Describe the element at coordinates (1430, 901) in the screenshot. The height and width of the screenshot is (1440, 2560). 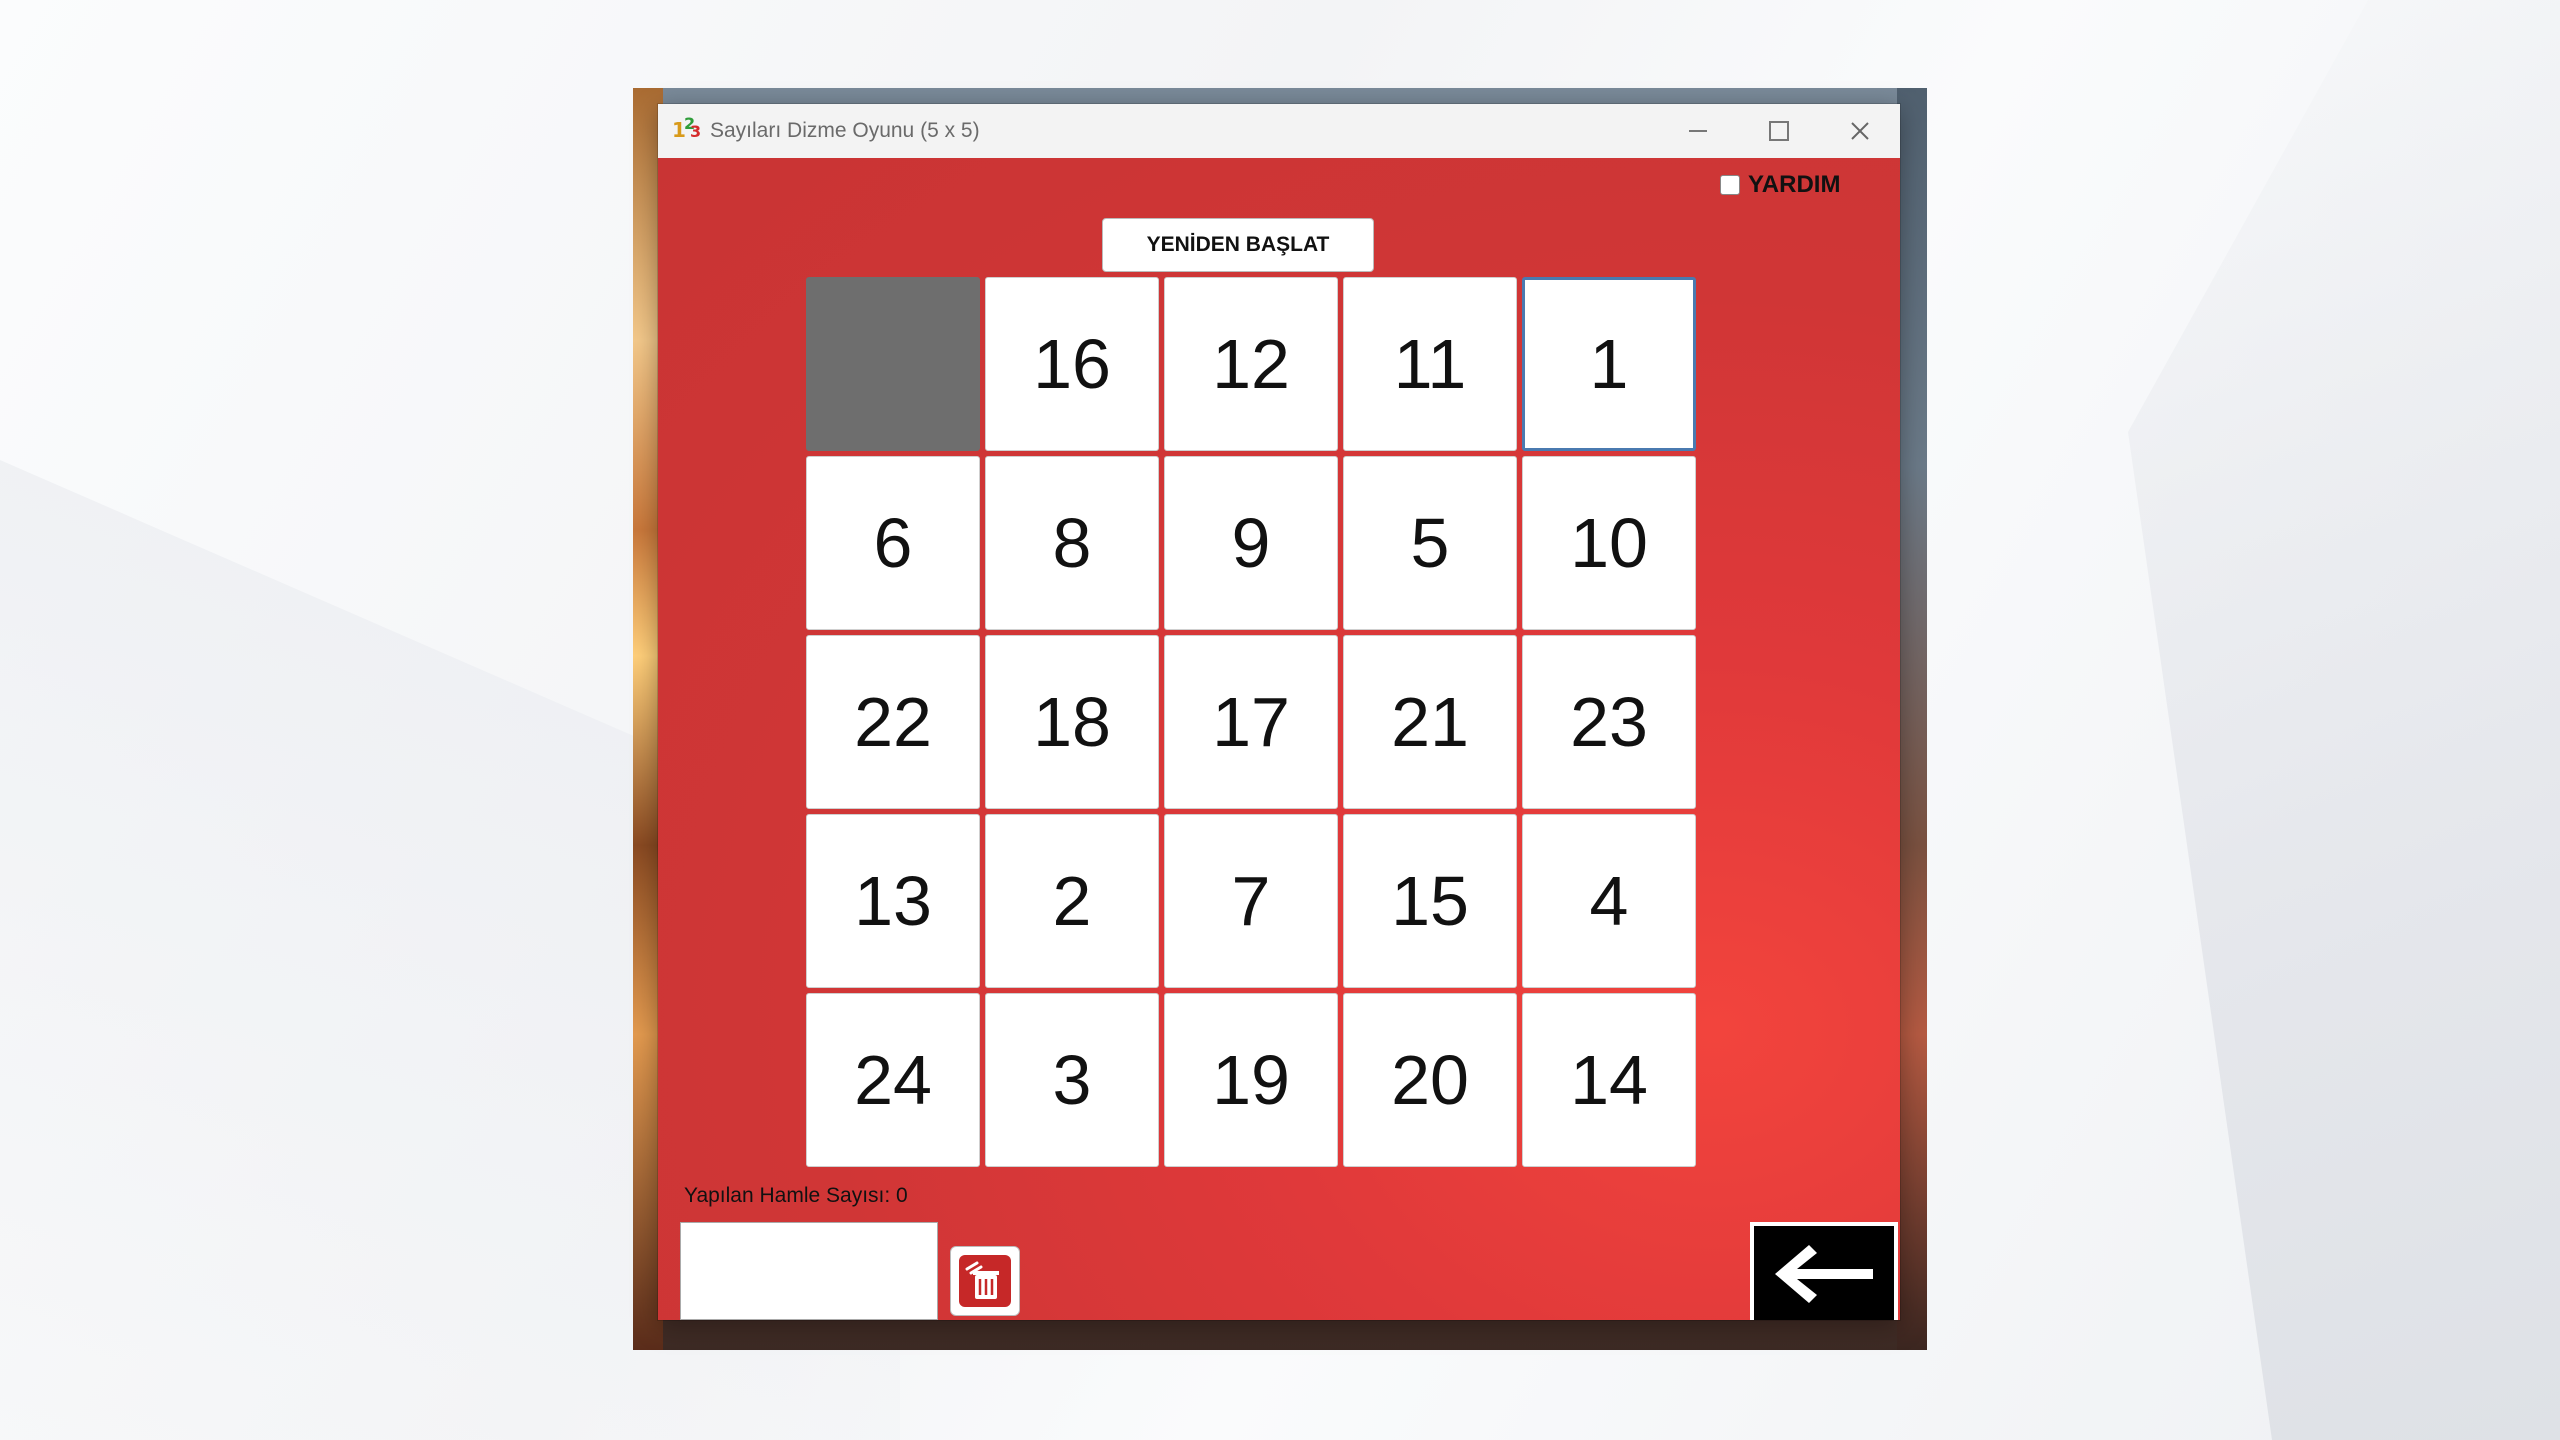
I see `puzzle-tile: 15` at that location.